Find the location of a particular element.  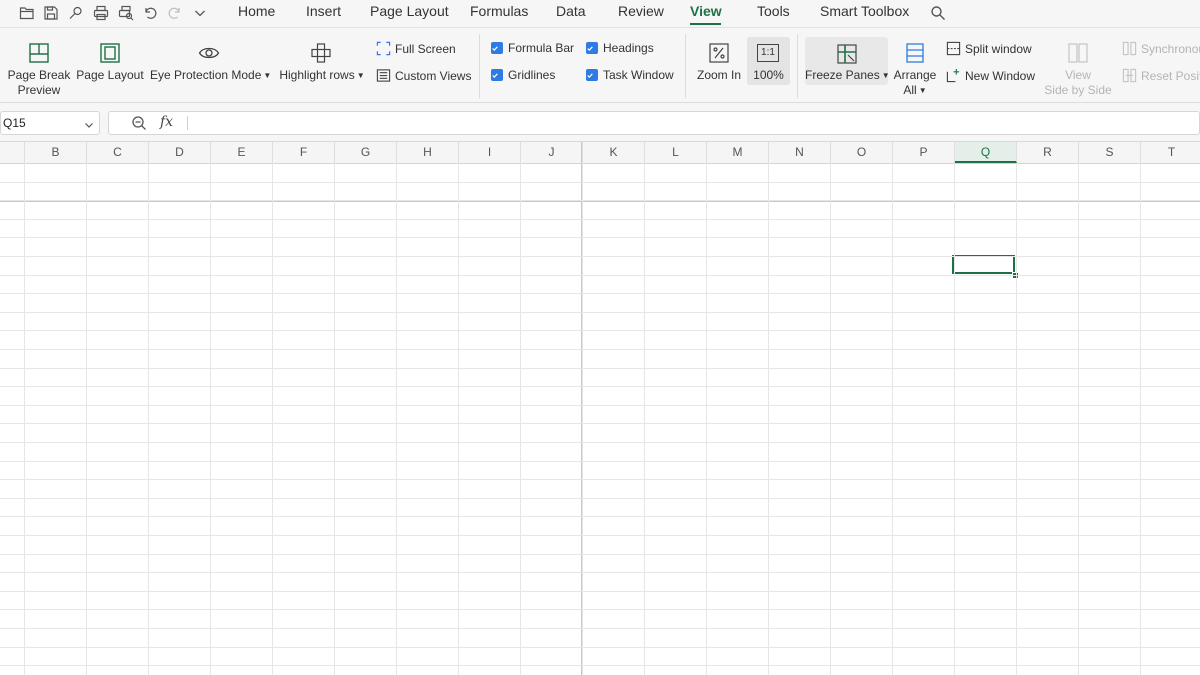

column-header-e: E is located at coordinates (242, 152).